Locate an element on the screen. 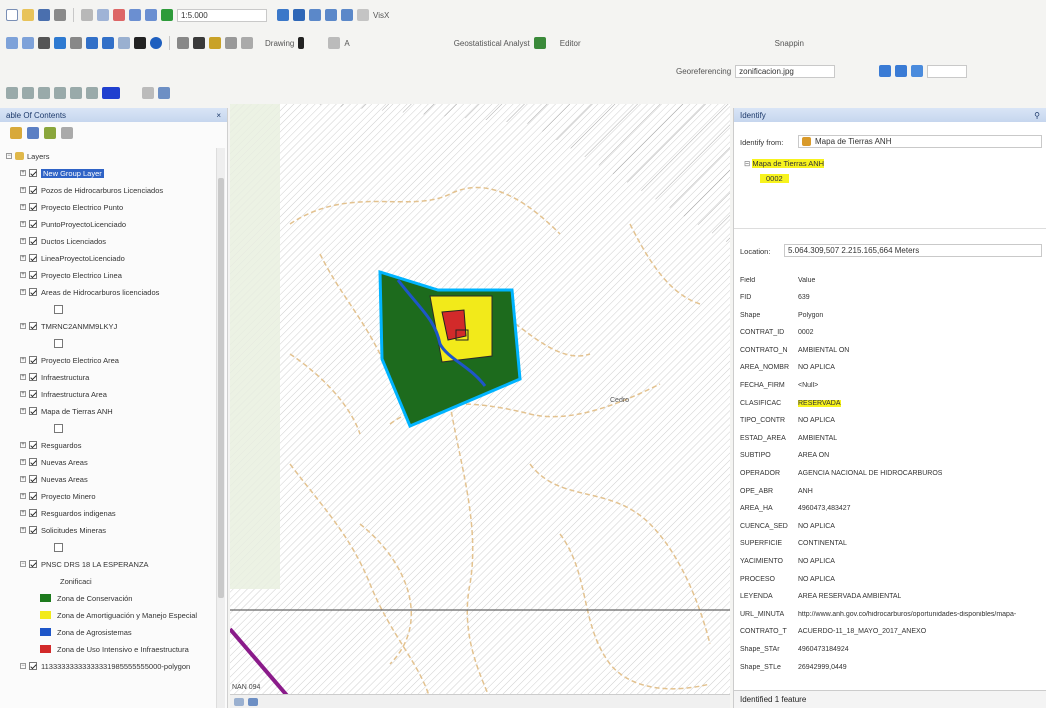  rotate-icon is located at coordinates (901, 71).